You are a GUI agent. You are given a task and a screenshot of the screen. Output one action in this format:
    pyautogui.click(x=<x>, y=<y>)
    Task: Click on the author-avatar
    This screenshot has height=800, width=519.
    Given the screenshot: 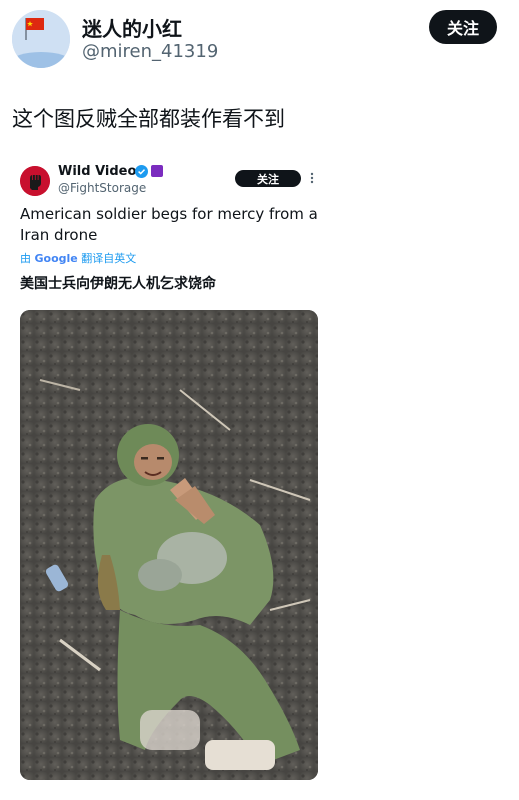 What is the action you would take?
    pyautogui.click(x=41, y=39)
    